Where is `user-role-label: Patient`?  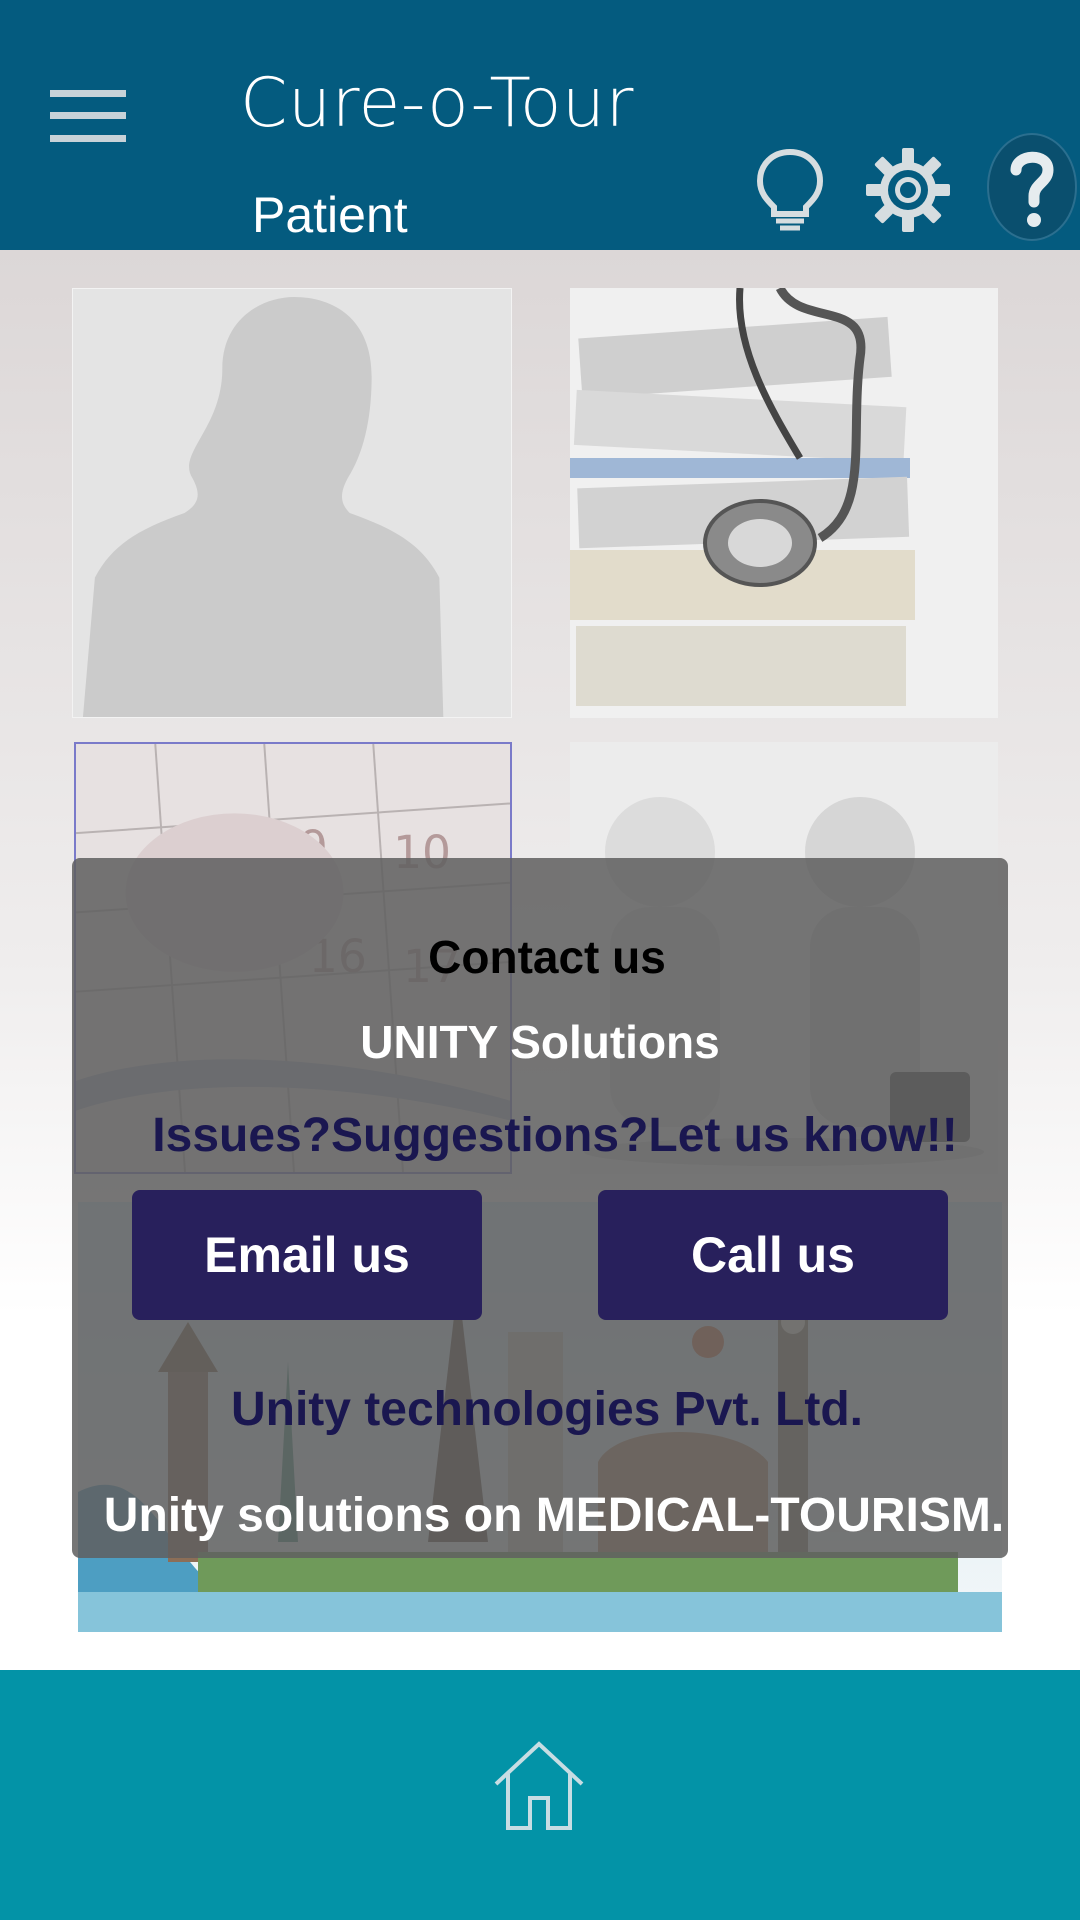
user-role-label: Patient is located at coordinates (330, 215).